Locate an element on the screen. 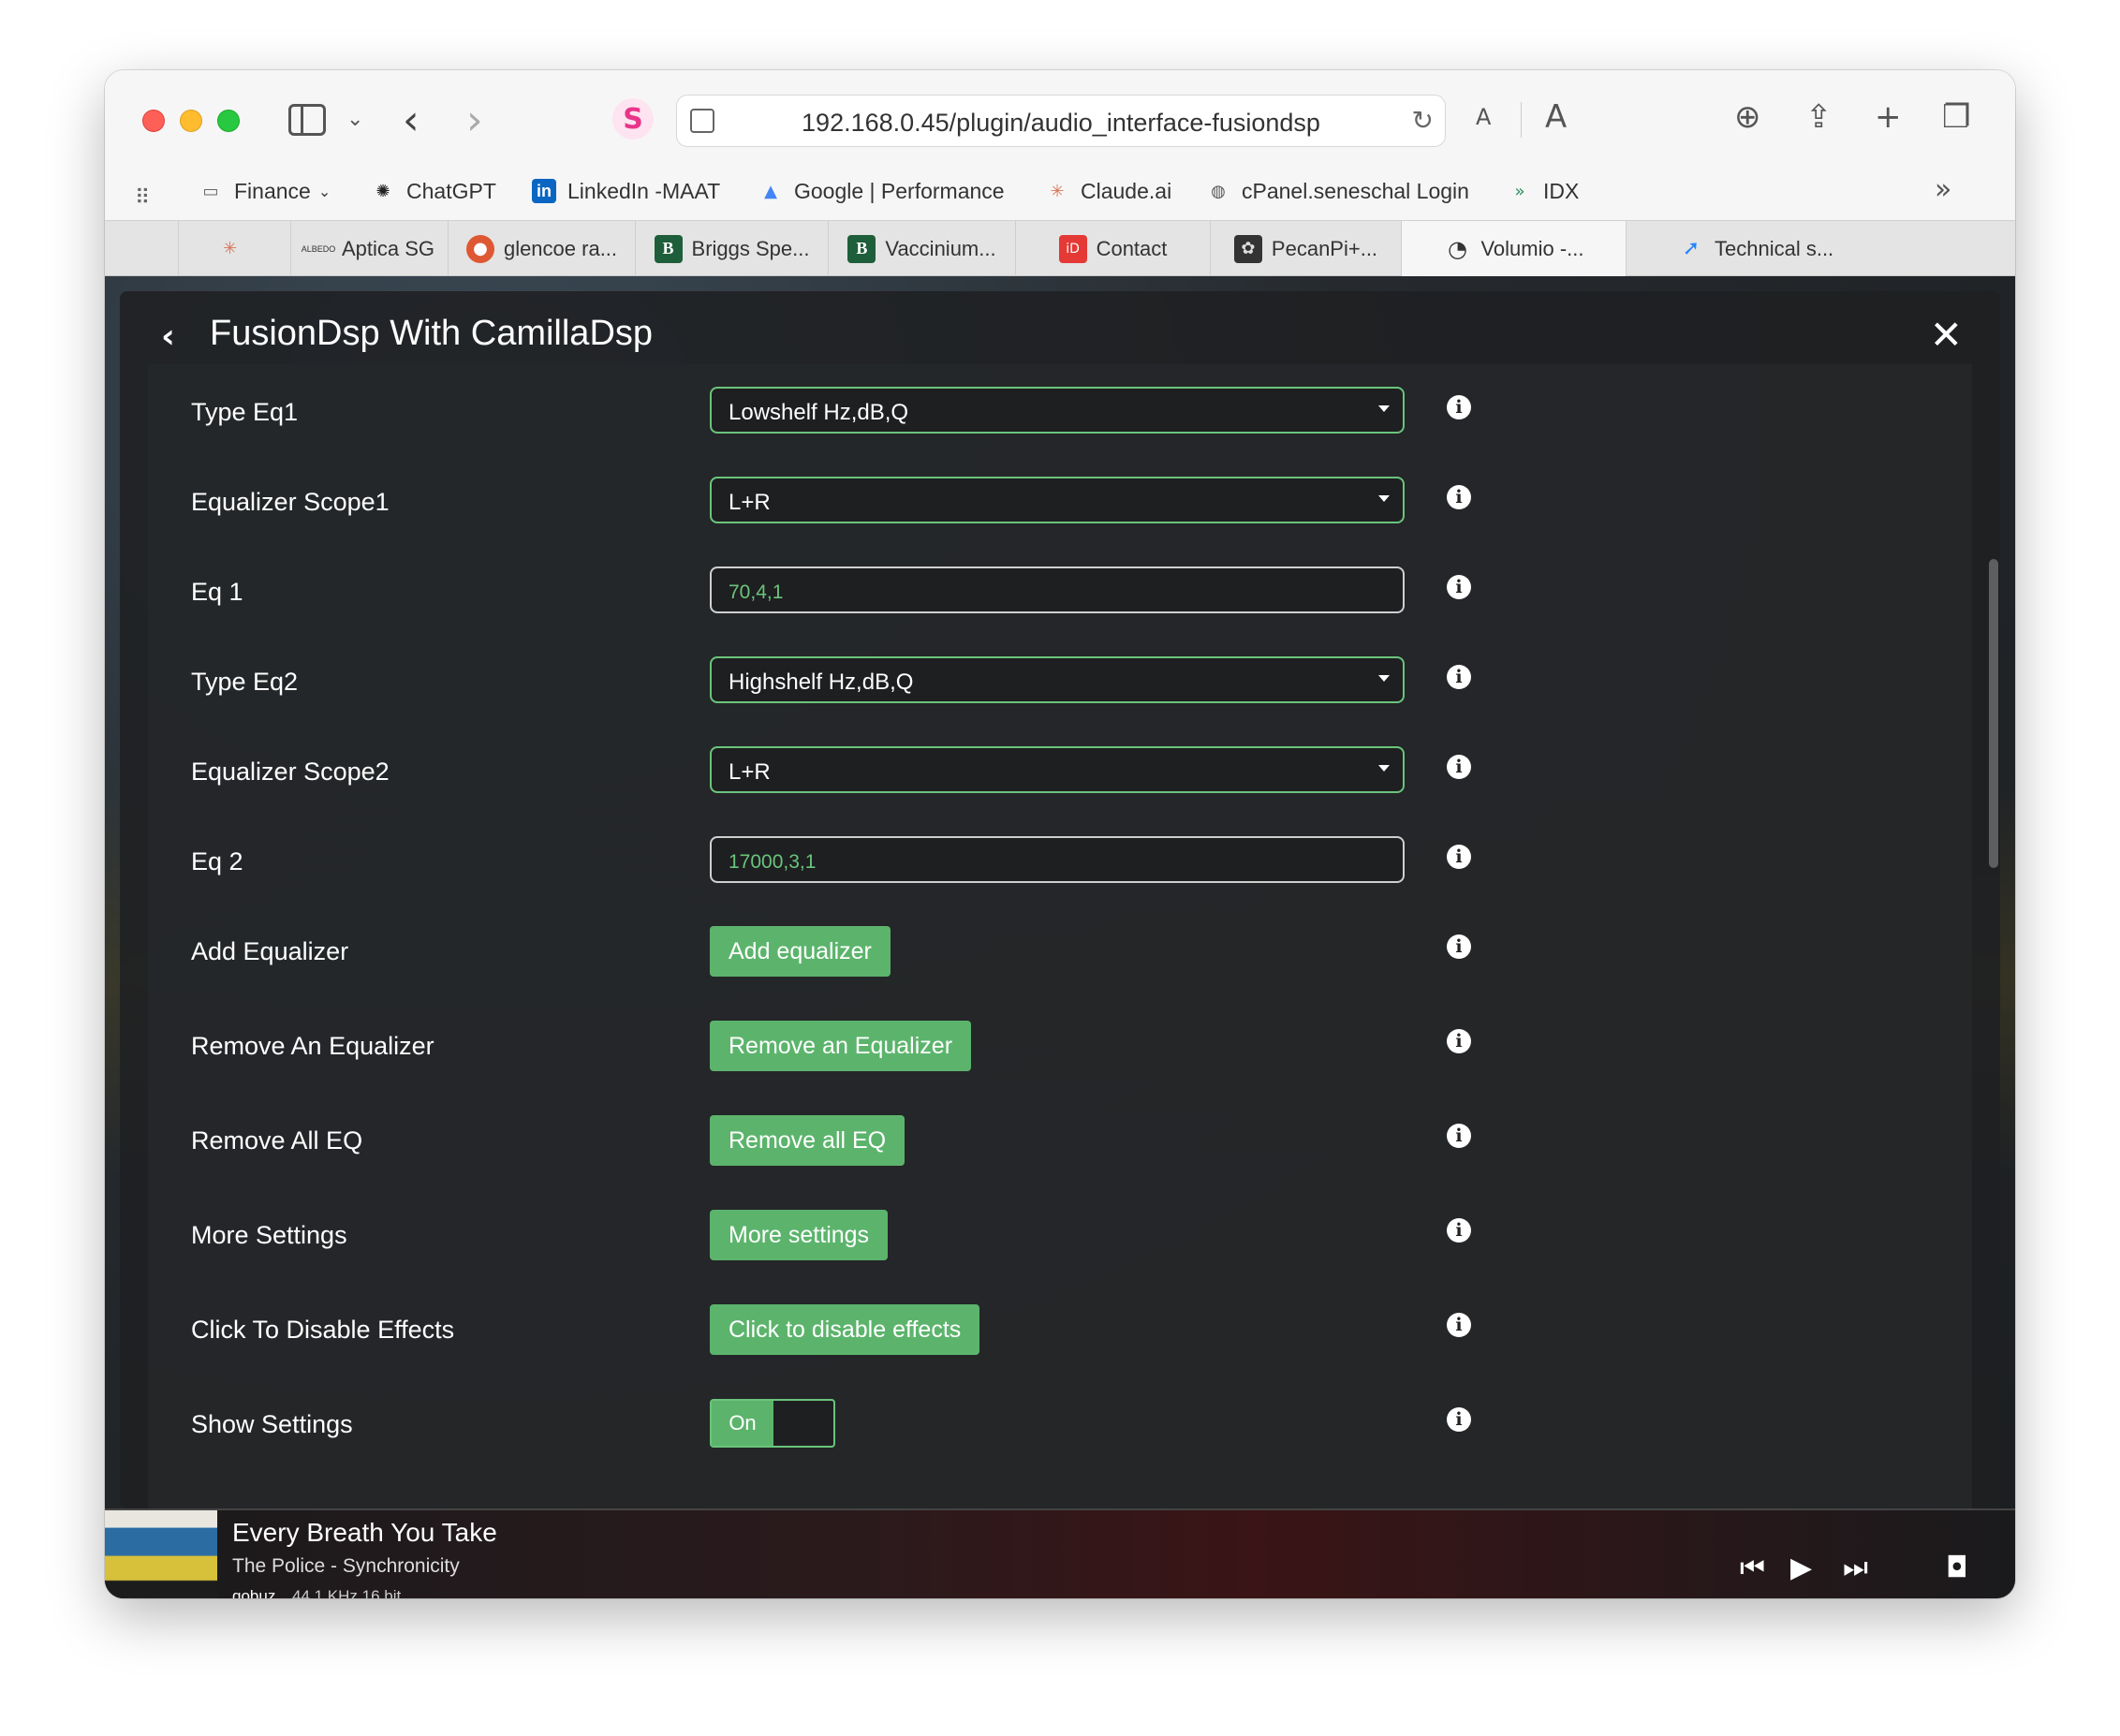 Image resolution: width=2120 pixels, height=1736 pixels. download-icon: ⊕ is located at coordinates (1747, 117).